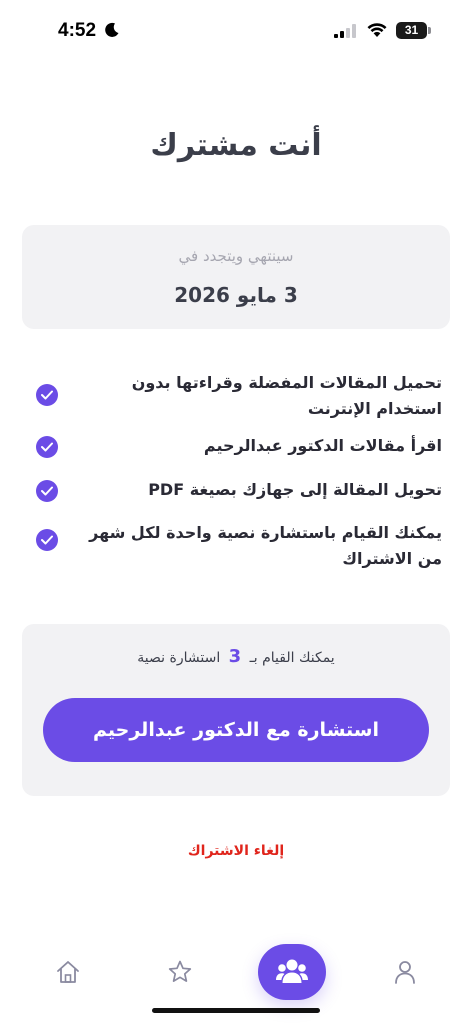  What do you see at coordinates (236, 256) in the screenshot?
I see `renewal-label: سينتهي ويتجدد في` at bounding box center [236, 256].